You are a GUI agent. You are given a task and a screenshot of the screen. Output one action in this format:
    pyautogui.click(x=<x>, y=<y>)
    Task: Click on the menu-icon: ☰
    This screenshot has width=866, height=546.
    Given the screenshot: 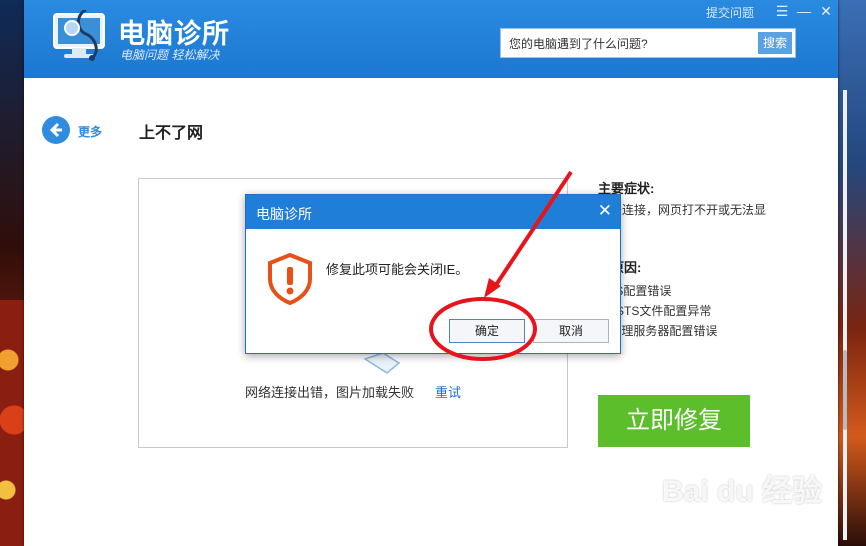 What is the action you would take?
    pyautogui.click(x=782, y=11)
    